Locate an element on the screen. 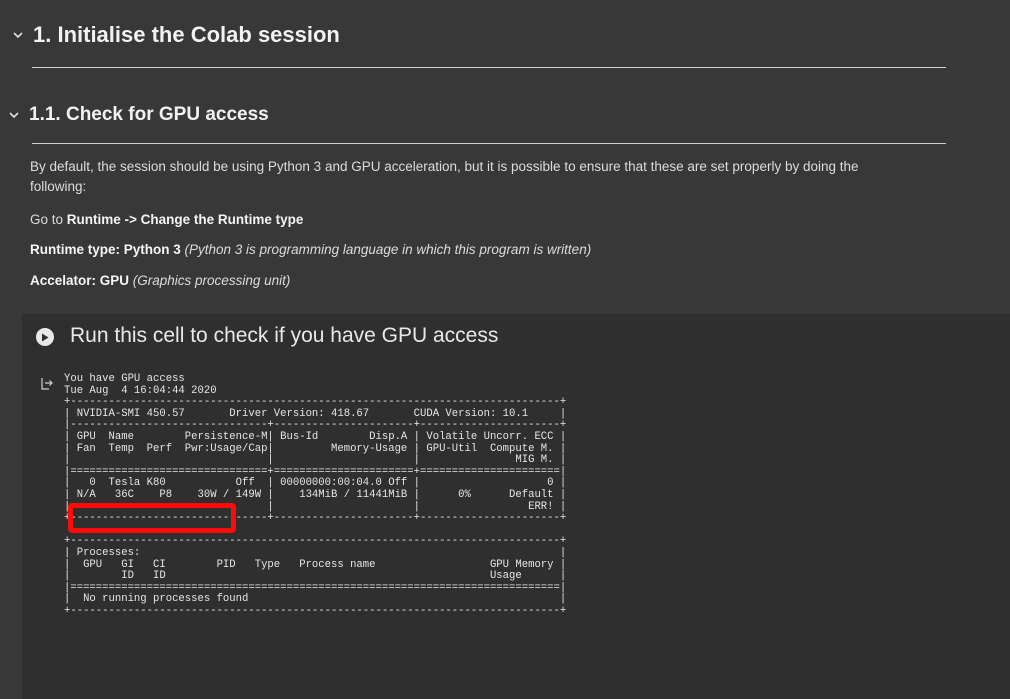 The width and height of the screenshot is (1010, 699). gpu-name-highlight-box is located at coordinates (152, 518).